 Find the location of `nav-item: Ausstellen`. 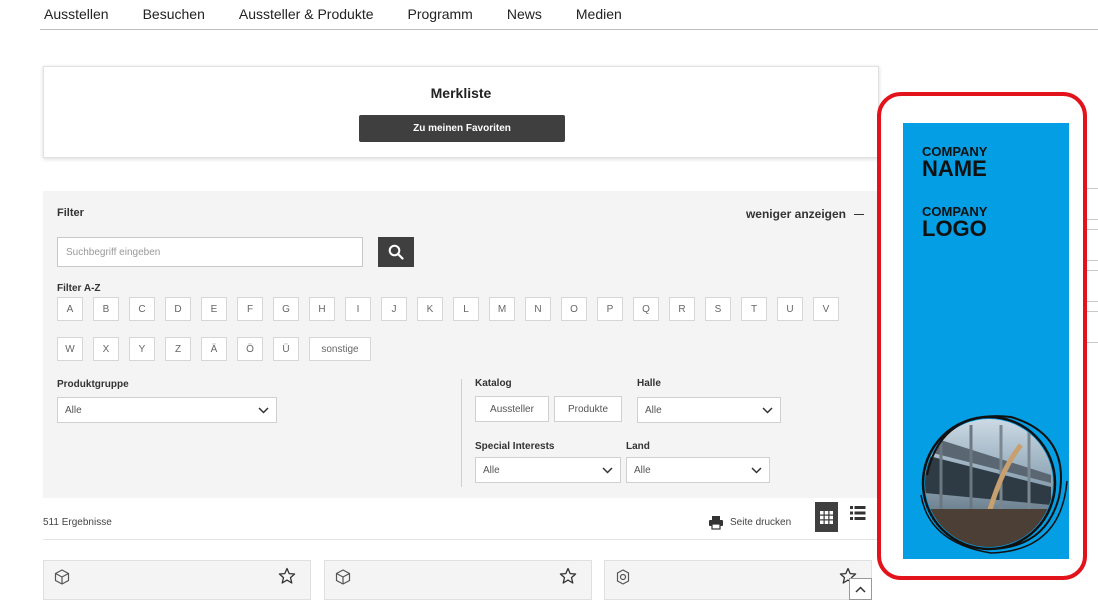

nav-item: Ausstellen is located at coordinates (76, 14).